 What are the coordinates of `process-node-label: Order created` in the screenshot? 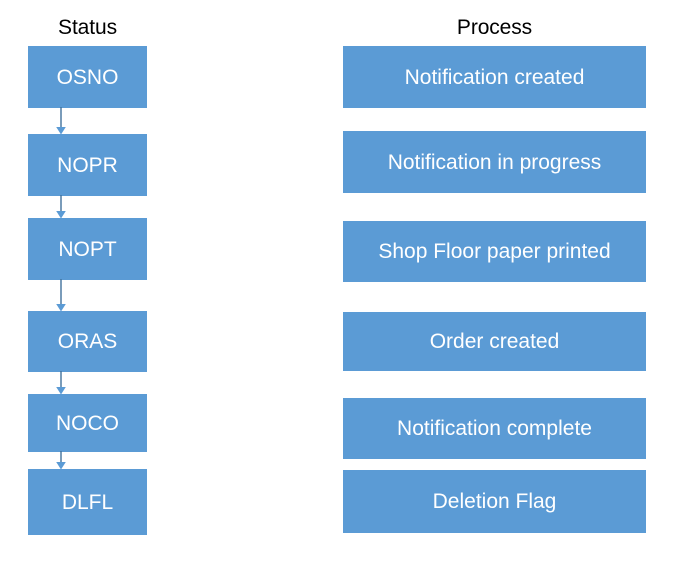 It's located at (494, 341).